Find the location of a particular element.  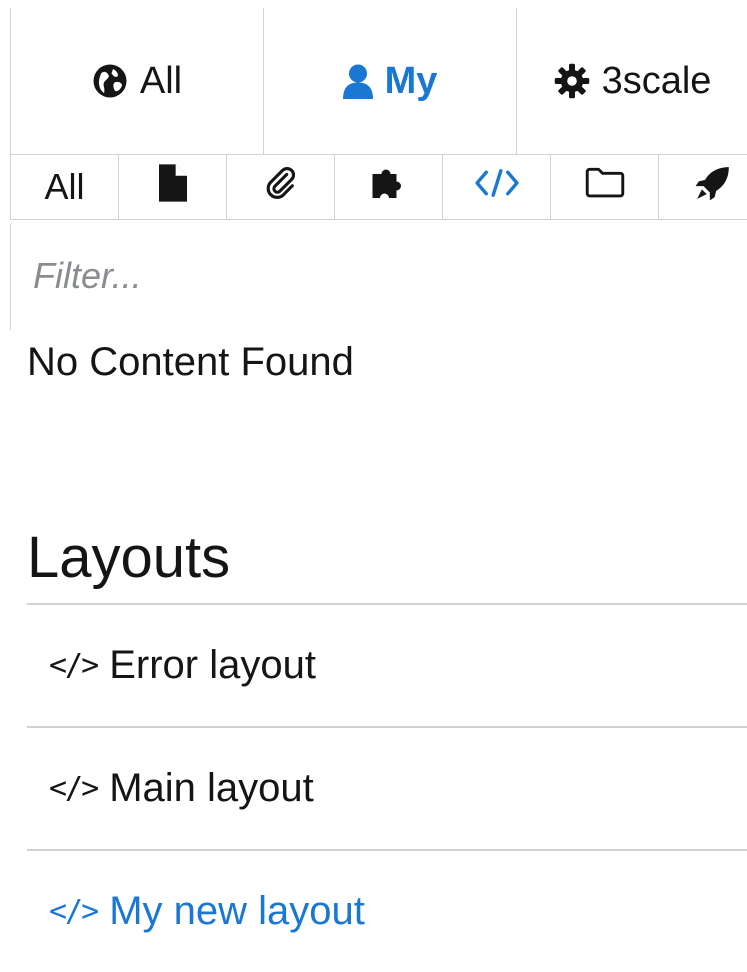

user-icon is located at coordinates (357, 81).